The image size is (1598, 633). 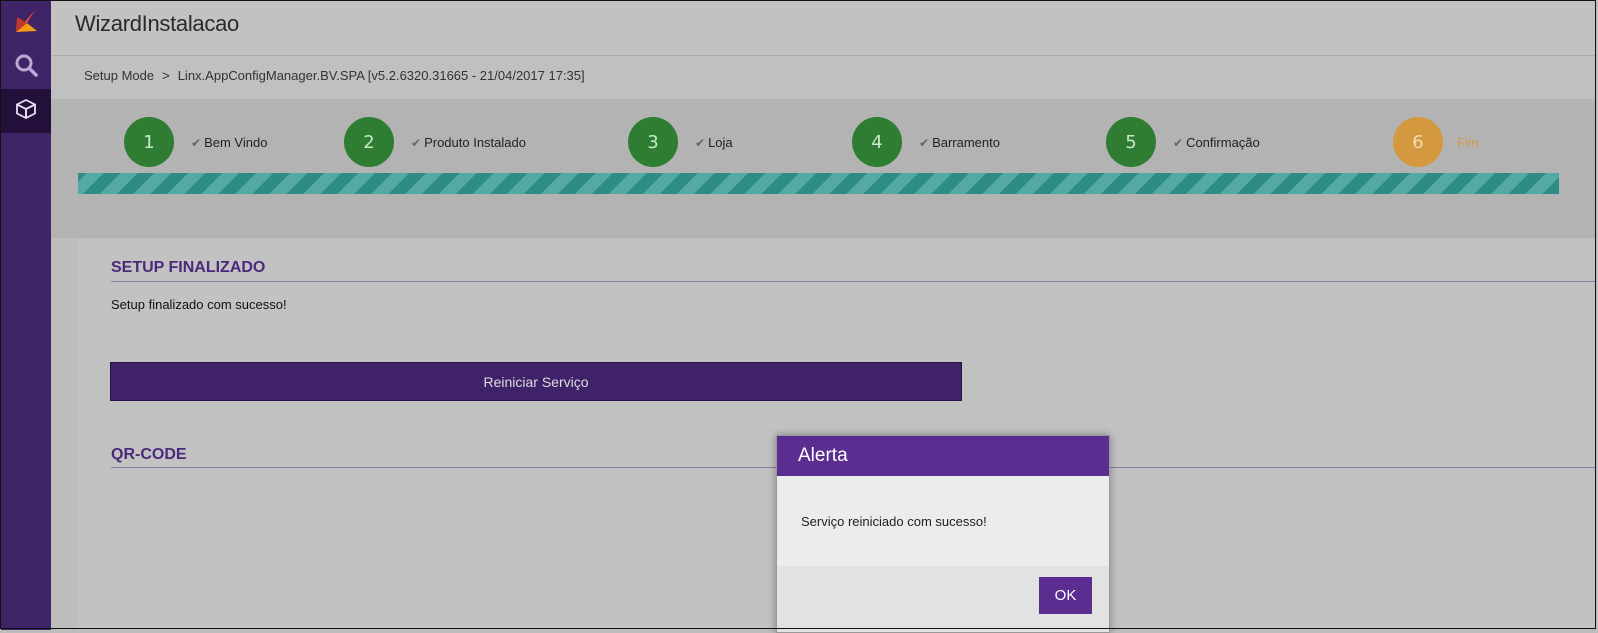 What do you see at coordinates (943, 456) in the screenshot?
I see `dialog-title: Alerta` at bounding box center [943, 456].